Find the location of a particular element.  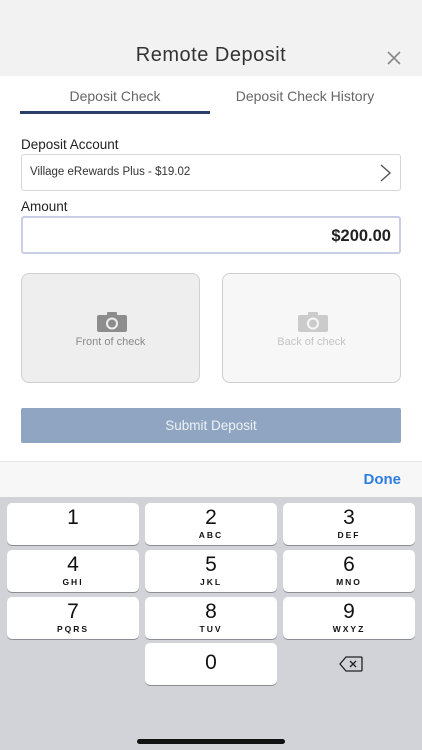

key-digit: 3 is located at coordinates (349, 517).